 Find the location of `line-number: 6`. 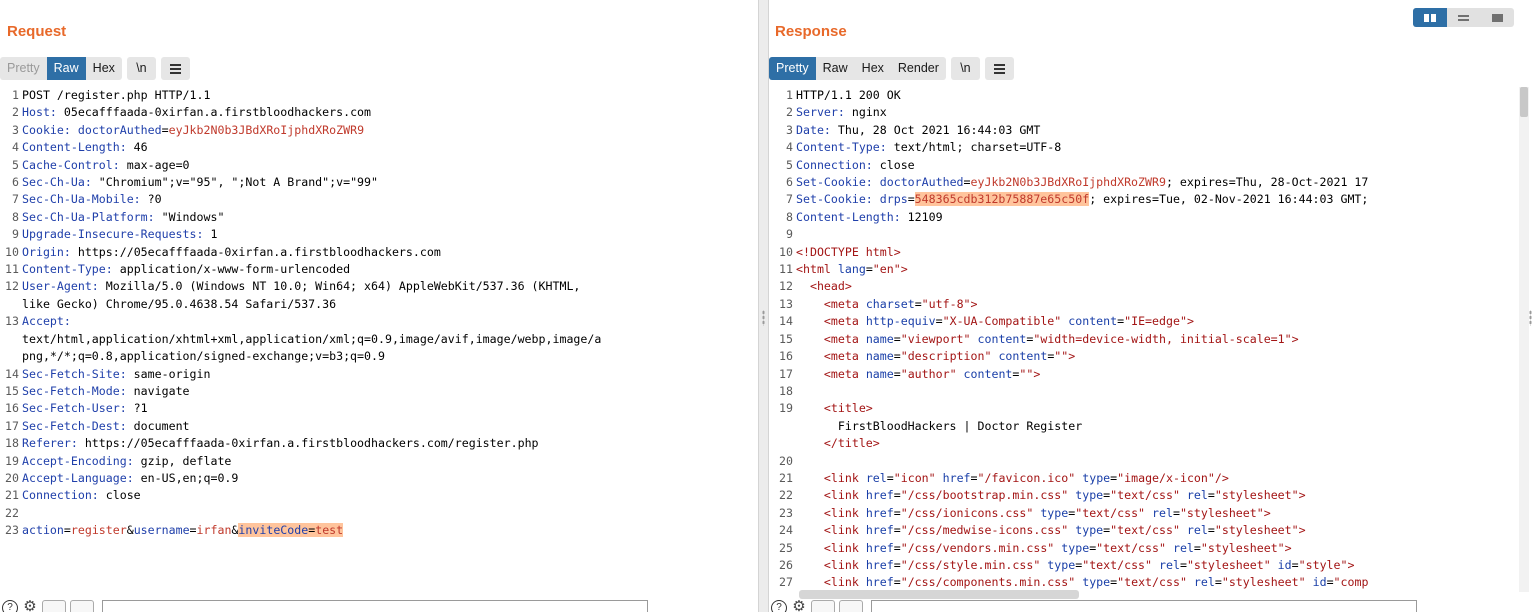

line-number: 6 is located at coordinates (789, 182).